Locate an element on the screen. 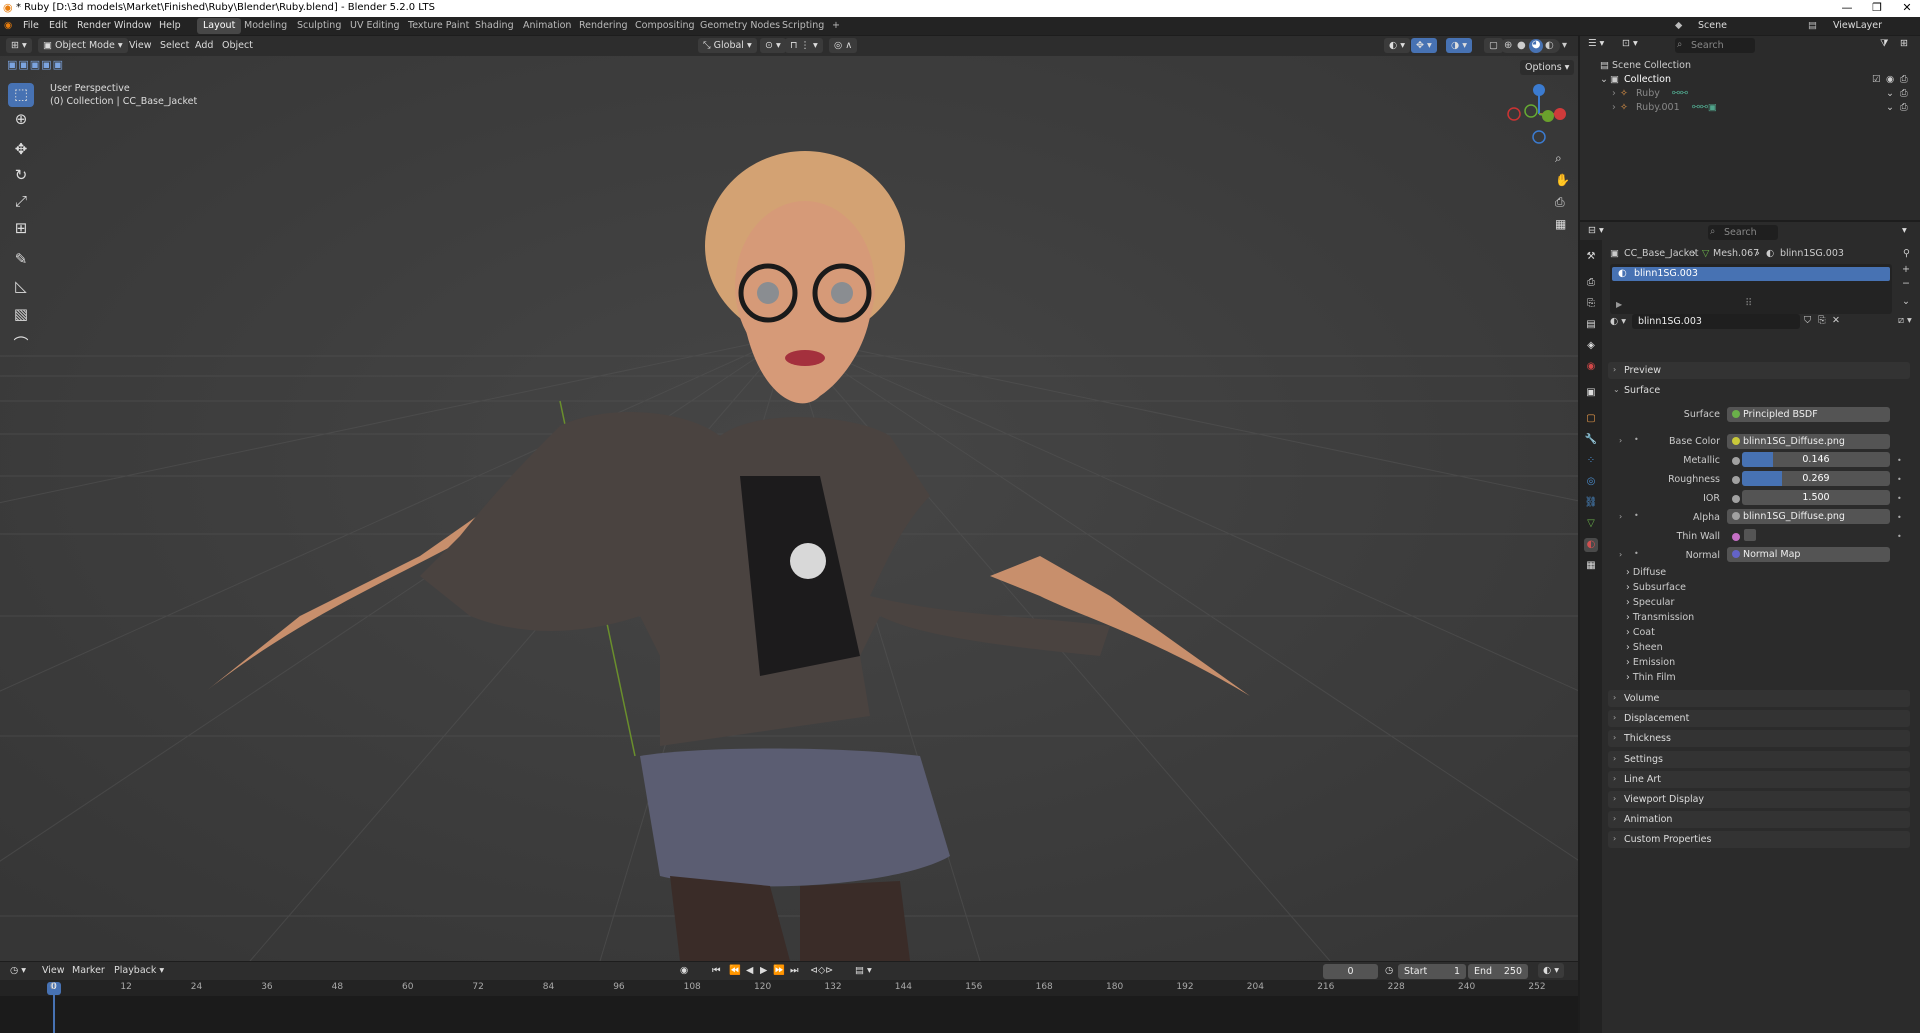 The width and height of the screenshot is (1920, 1033). rotate-tool-icon: ↻ is located at coordinates (21, 176).